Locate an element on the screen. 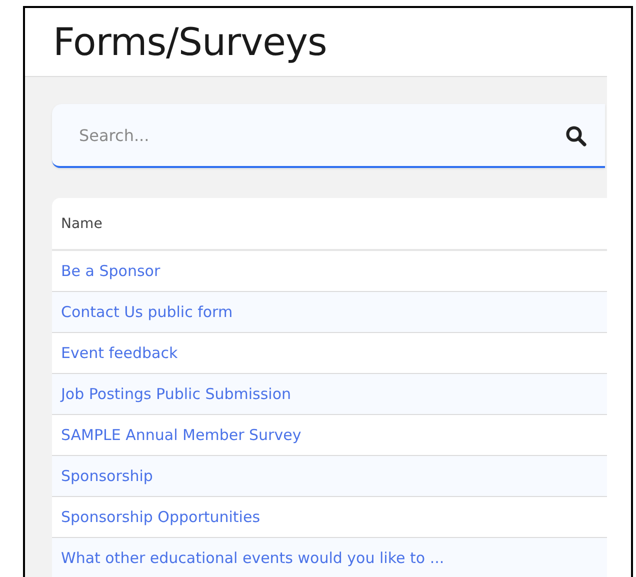  form-link: Sponsorship is located at coordinates (107, 476).